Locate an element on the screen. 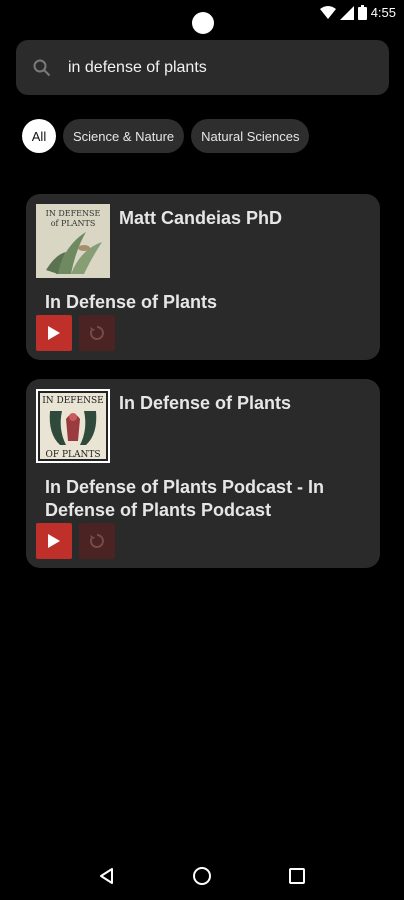 This screenshot has height=900, width=404. battery-icon is located at coordinates (362, 12).